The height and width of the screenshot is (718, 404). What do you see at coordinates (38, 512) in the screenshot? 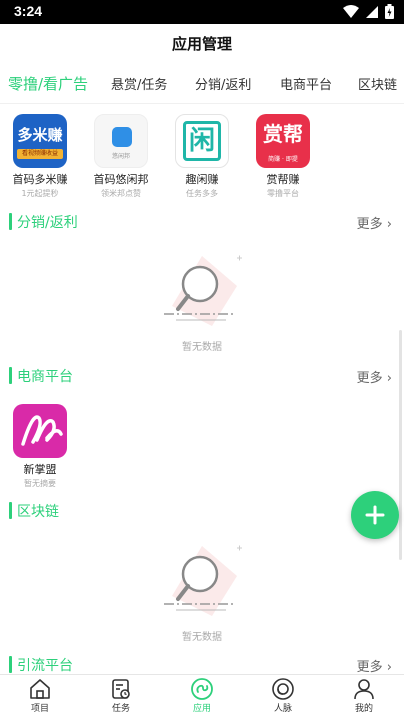
I see `section-title: 区块链` at bounding box center [38, 512].